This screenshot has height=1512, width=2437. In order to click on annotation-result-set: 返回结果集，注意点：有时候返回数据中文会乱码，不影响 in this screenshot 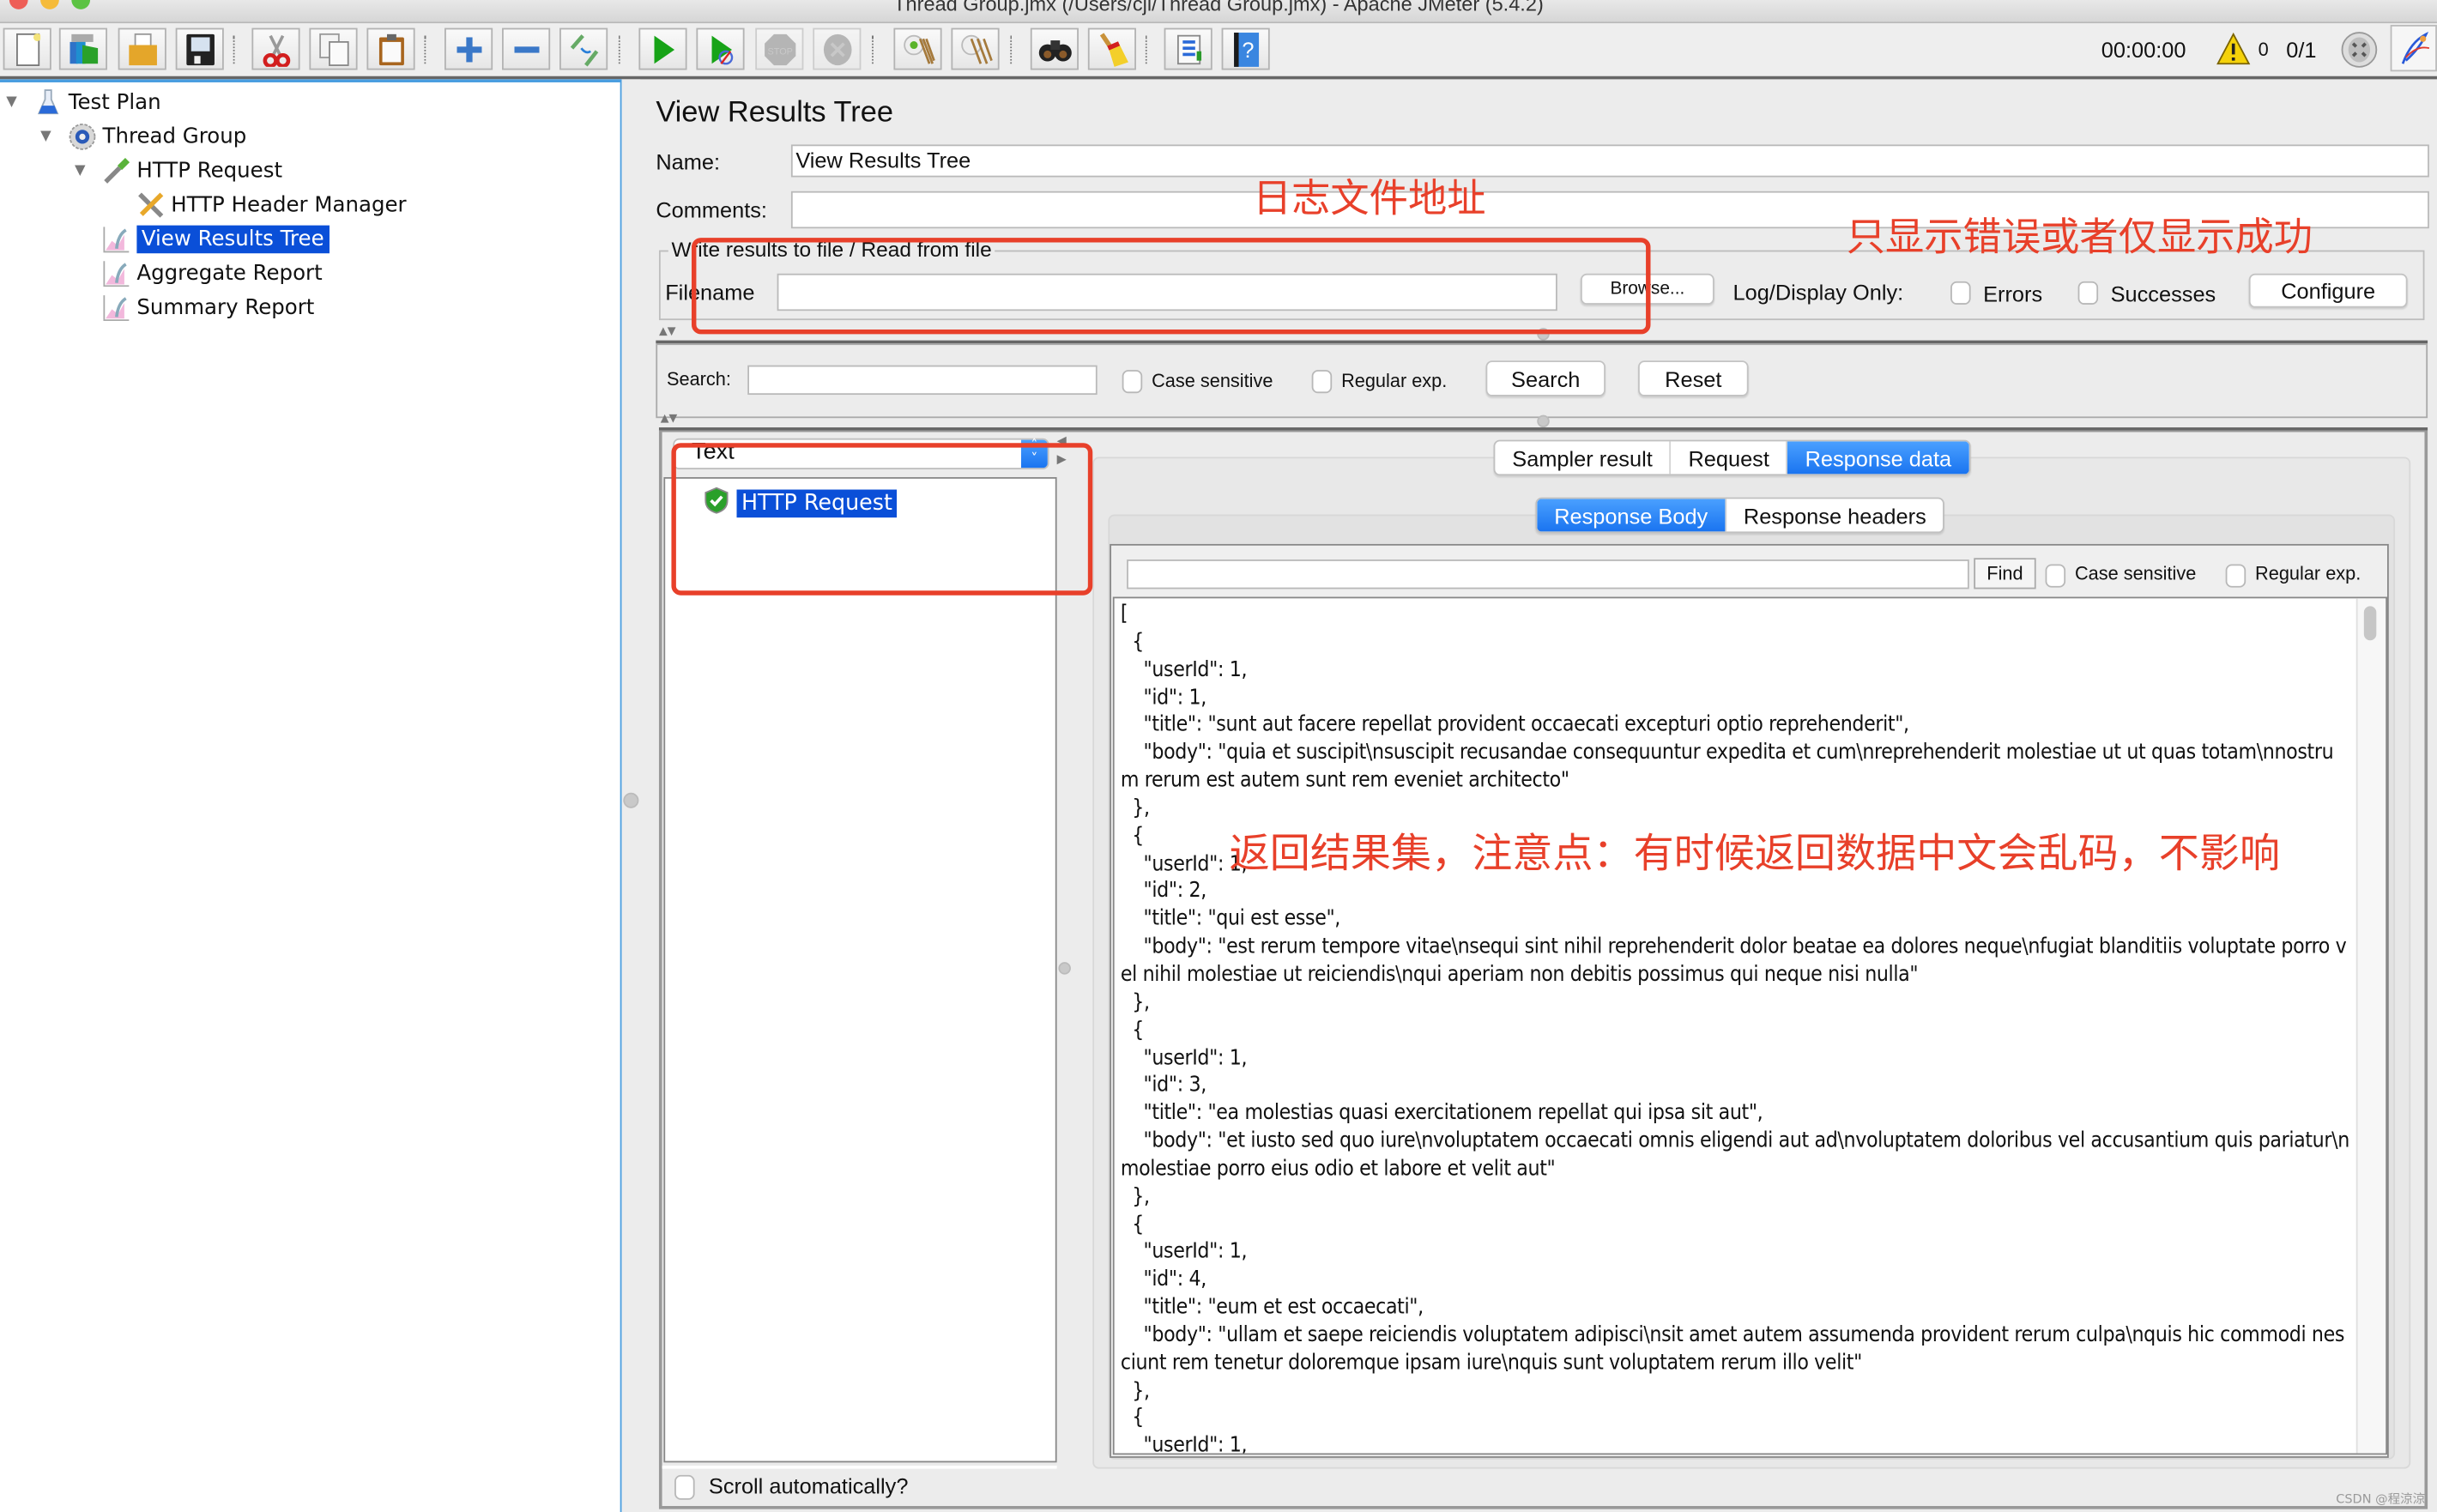, I will do `click(1755, 855)`.